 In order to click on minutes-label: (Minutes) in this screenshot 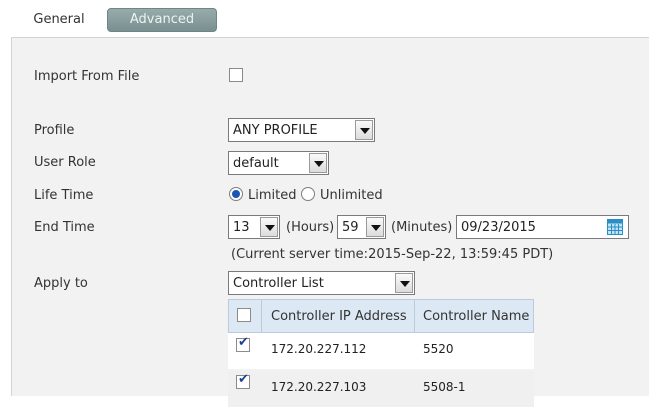, I will do `click(422, 227)`.